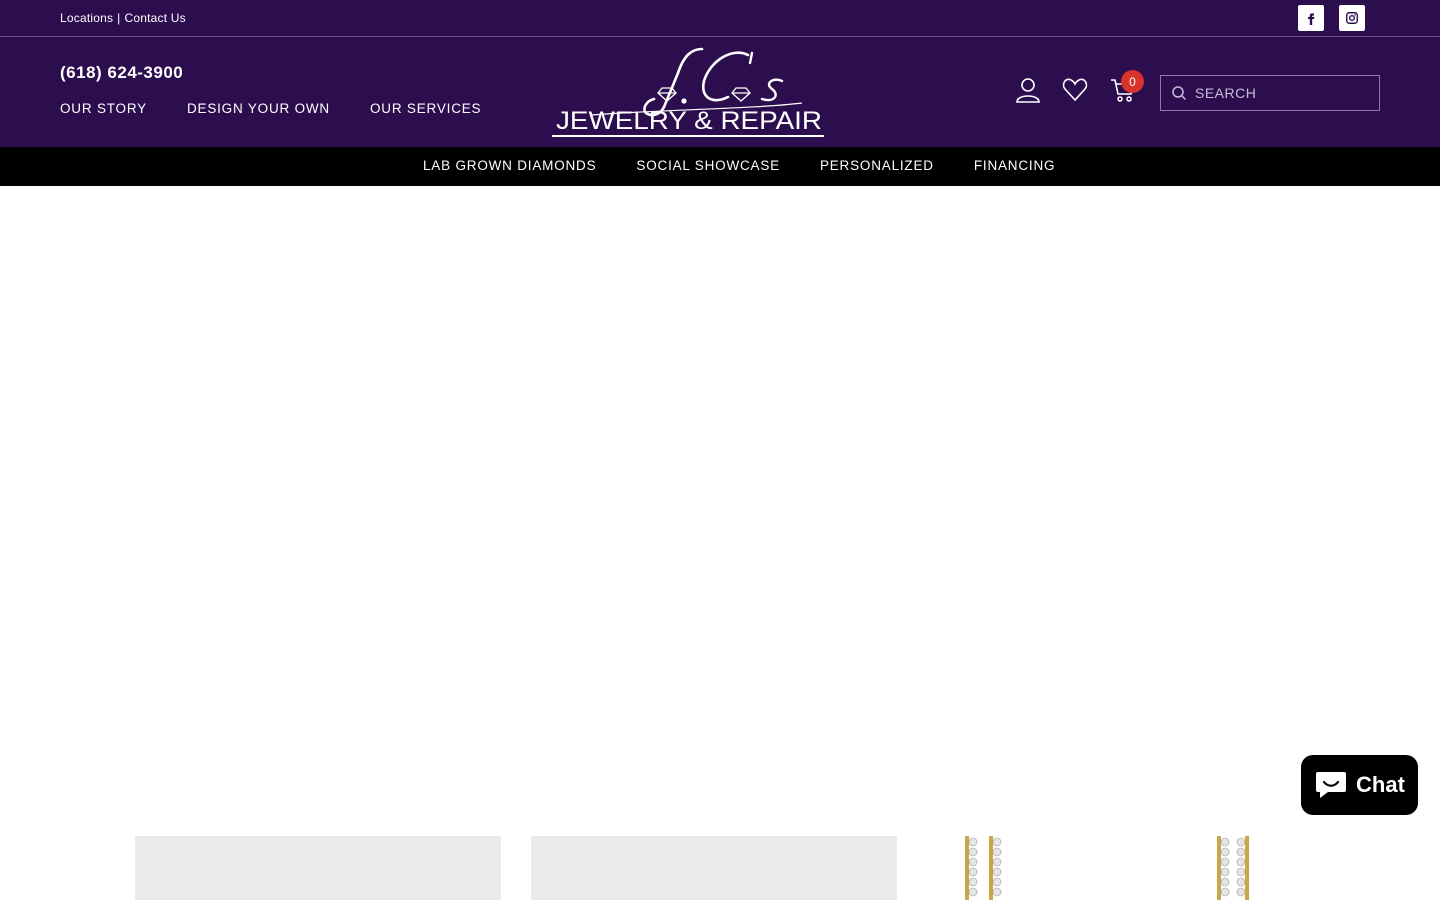  I want to click on secondary-nav: OUR STORY DESIGN YOUR OWN OUR SERVICES, so click(270, 108).